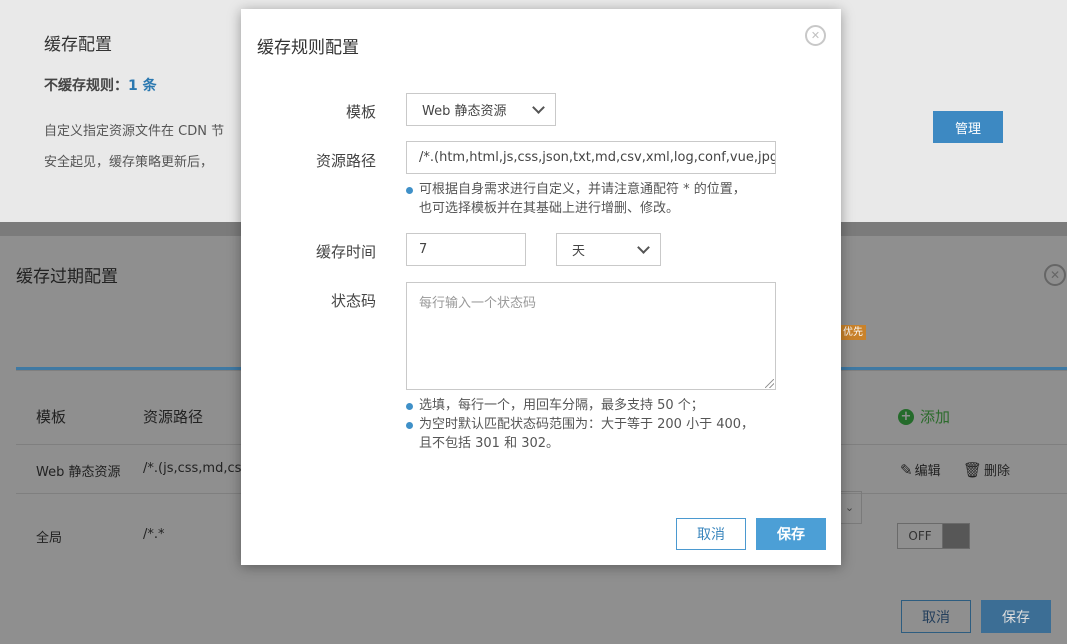 This screenshot has height=644, width=1067. What do you see at coordinates (78, 45) in the screenshot?
I see `cache-config-title: 缓存配置` at bounding box center [78, 45].